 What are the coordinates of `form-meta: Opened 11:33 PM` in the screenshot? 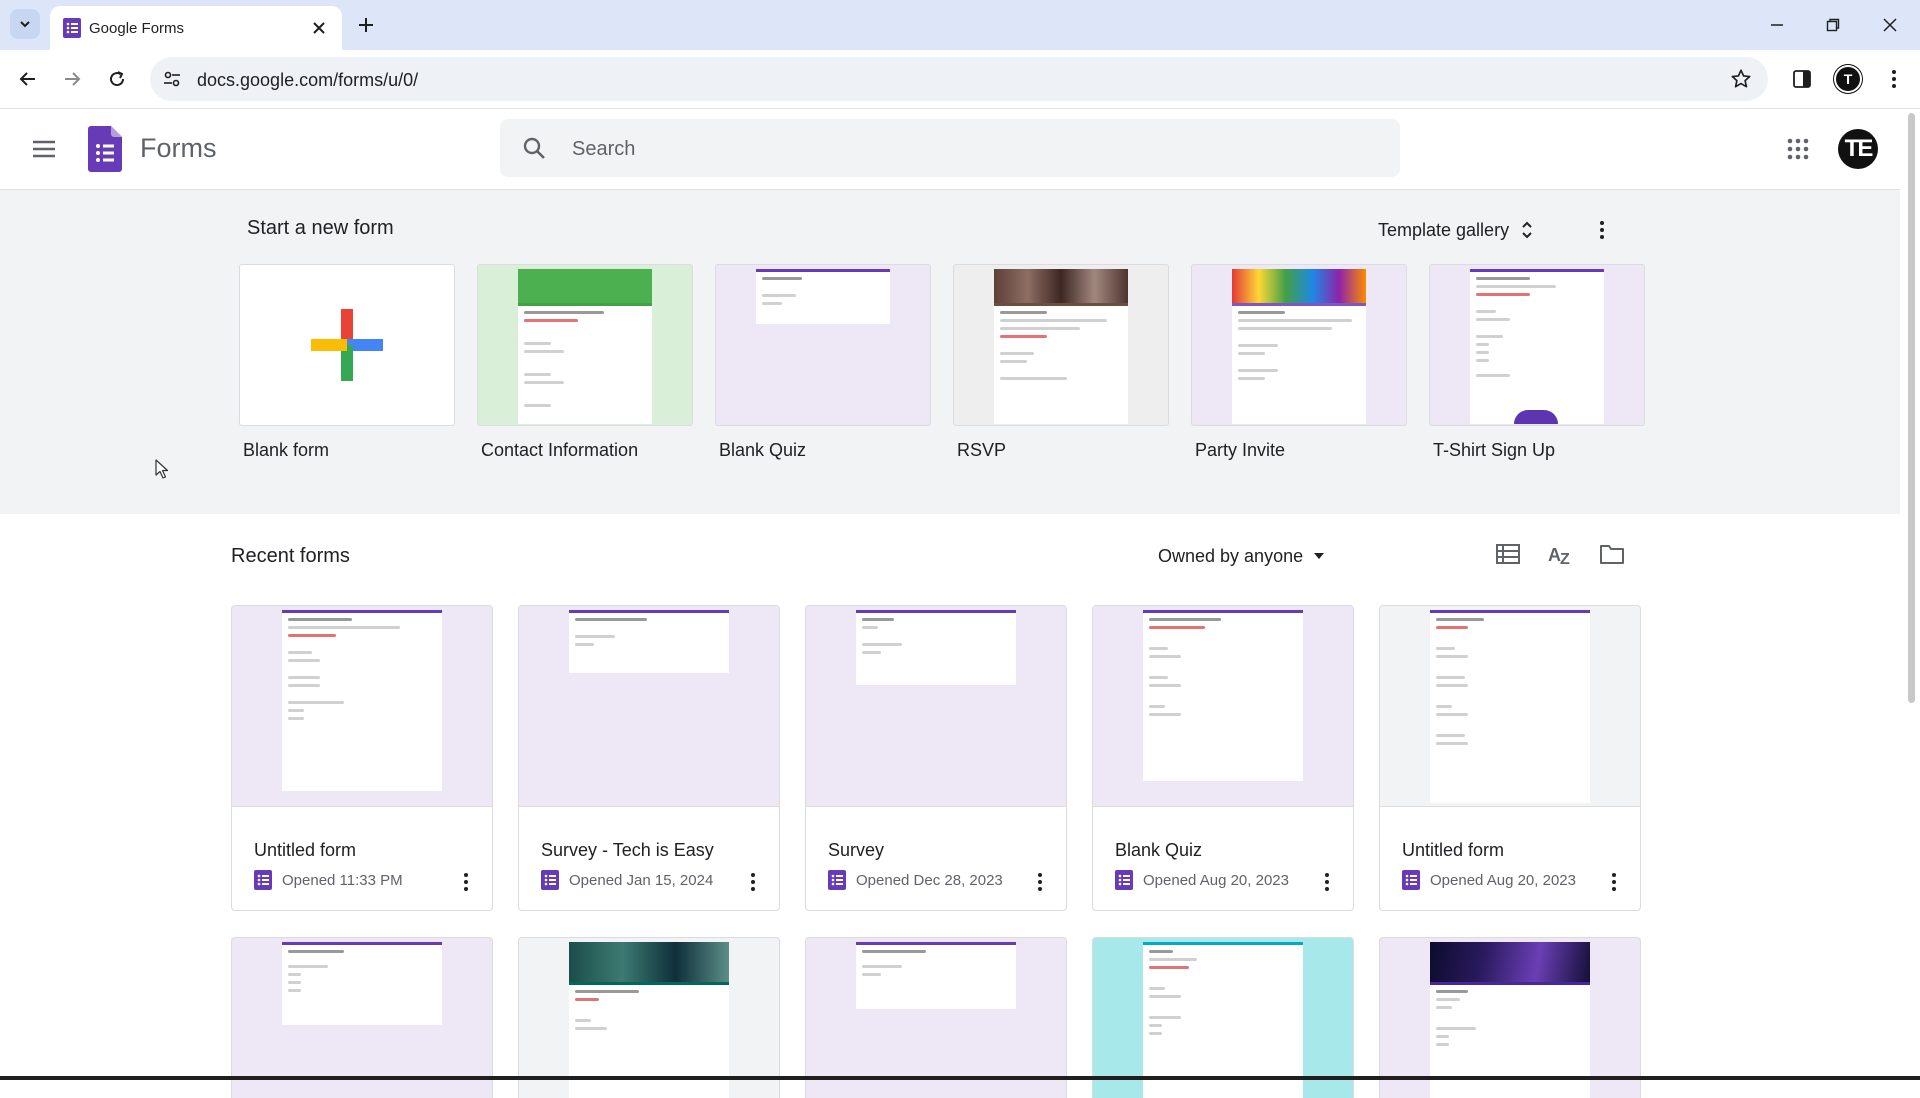 It's located at (328, 880).